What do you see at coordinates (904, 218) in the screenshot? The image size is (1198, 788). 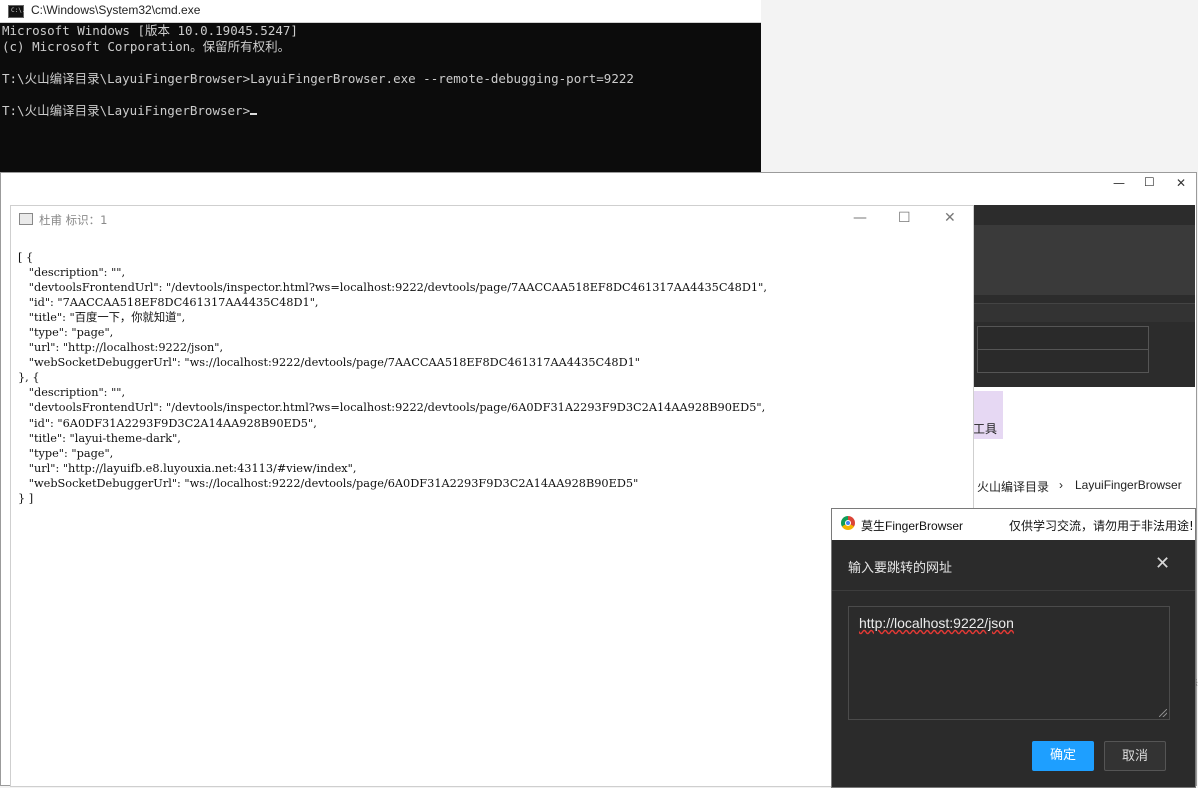 I see `viewer-maximize-button: ☐` at bounding box center [904, 218].